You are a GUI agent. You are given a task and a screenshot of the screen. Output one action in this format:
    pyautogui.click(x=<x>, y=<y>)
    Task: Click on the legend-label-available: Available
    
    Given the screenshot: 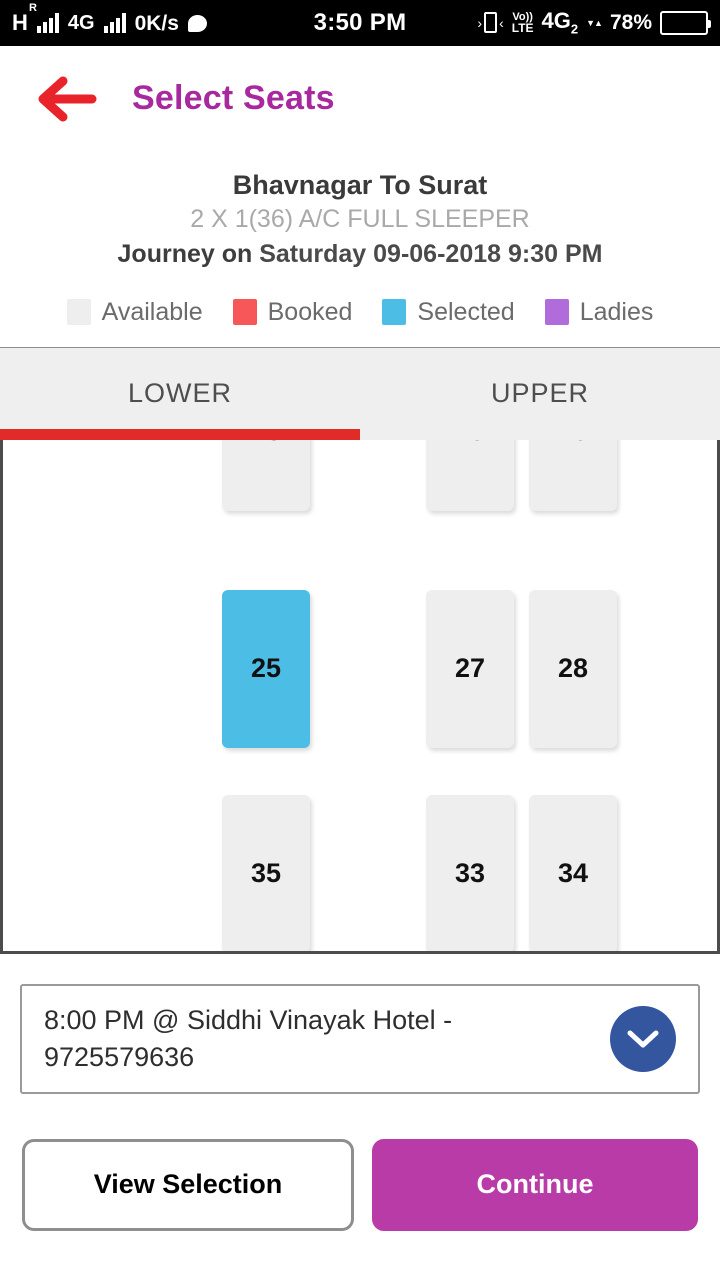 What is the action you would take?
    pyautogui.click(x=152, y=311)
    